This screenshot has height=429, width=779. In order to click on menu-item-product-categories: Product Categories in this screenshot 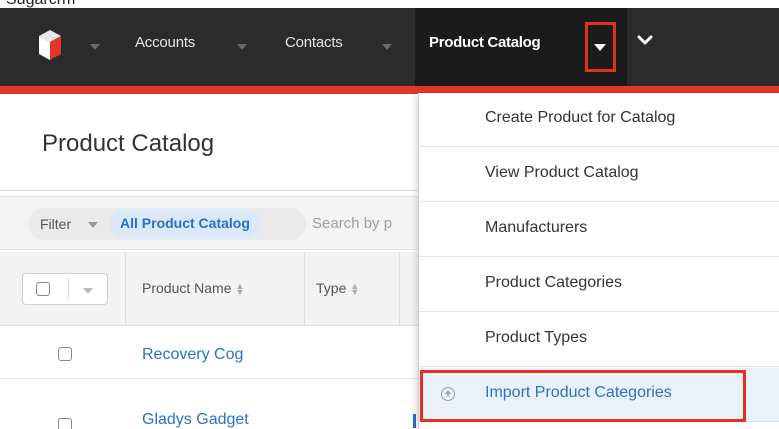, I will do `click(599, 285)`.